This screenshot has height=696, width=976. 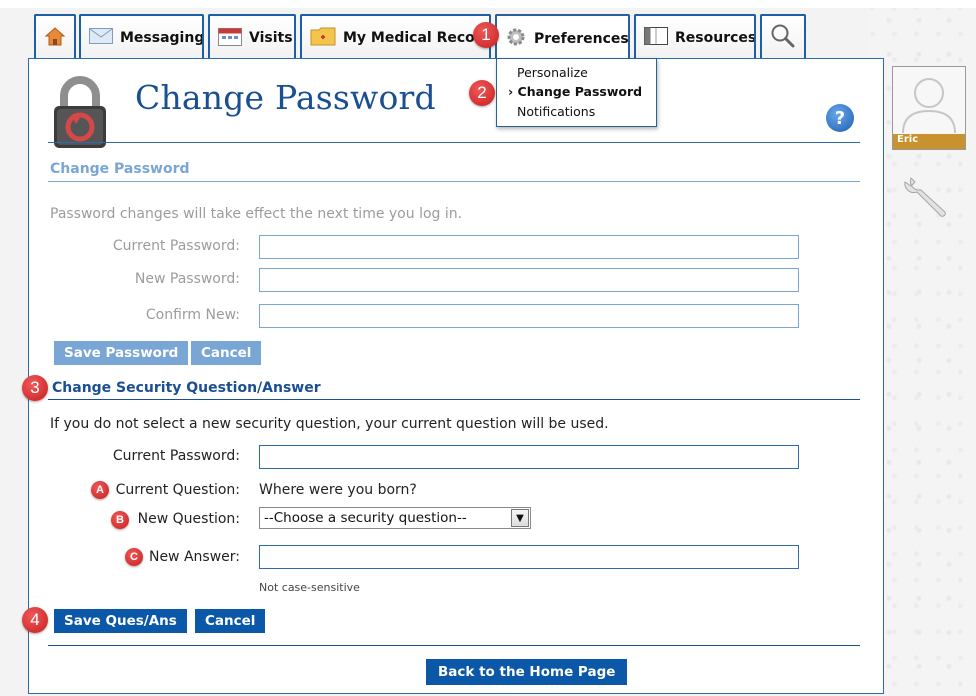 What do you see at coordinates (482, 93) in the screenshot?
I see `callout-marker-2: 2` at bounding box center [482, 93].